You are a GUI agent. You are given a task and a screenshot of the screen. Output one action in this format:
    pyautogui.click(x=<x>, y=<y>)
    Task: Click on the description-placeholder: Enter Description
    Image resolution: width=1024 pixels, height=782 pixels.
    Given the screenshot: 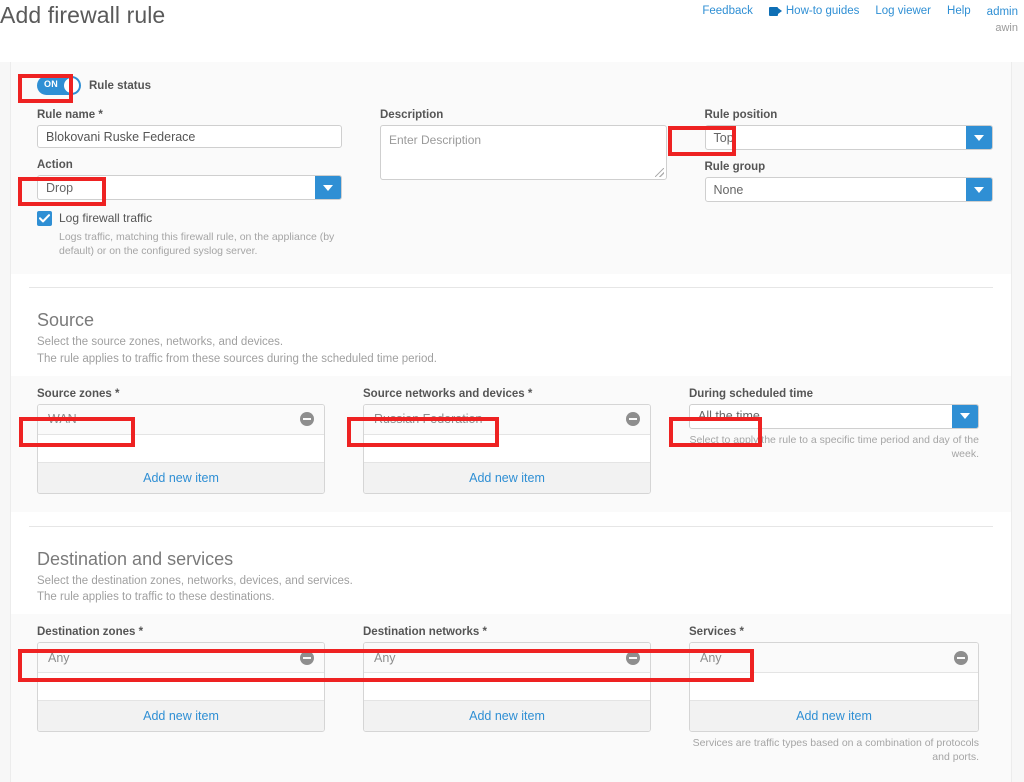 What is the action you would take?
    pyautogui.click(x=435, y=140)
    